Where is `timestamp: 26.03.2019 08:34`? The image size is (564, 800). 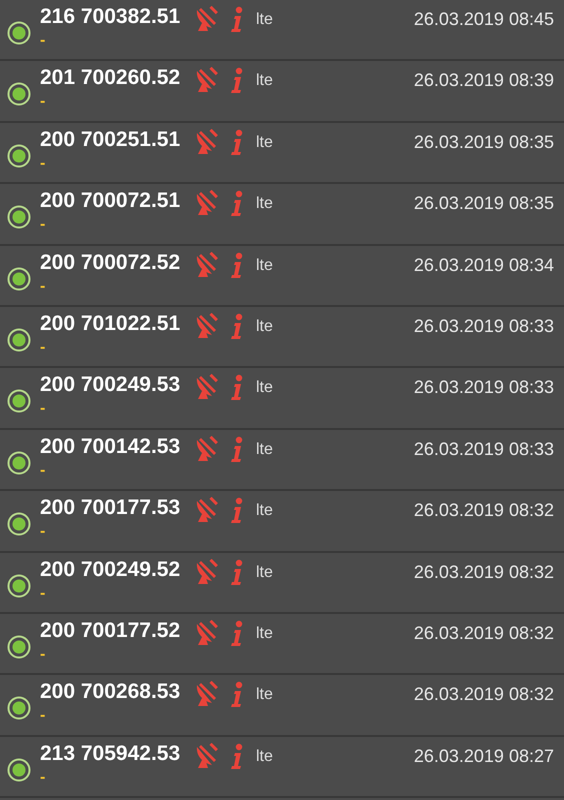 timestamp: 26.03.2019 08:34 is located at coordinates (484, 265).